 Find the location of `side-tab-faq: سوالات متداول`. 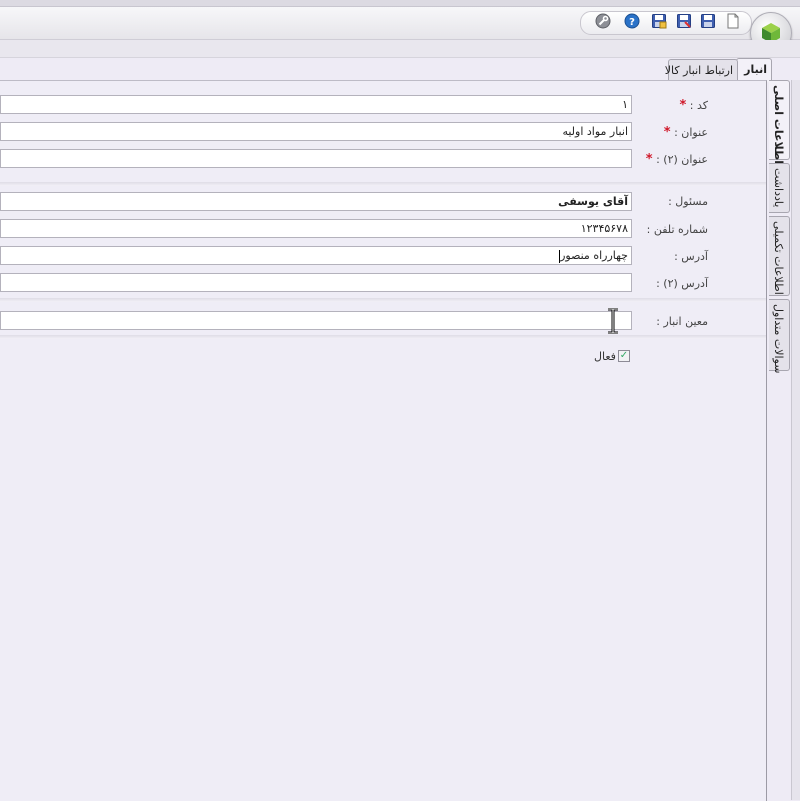

side-tab-faq: سوالات متداول is located at coordinates (779, 336).